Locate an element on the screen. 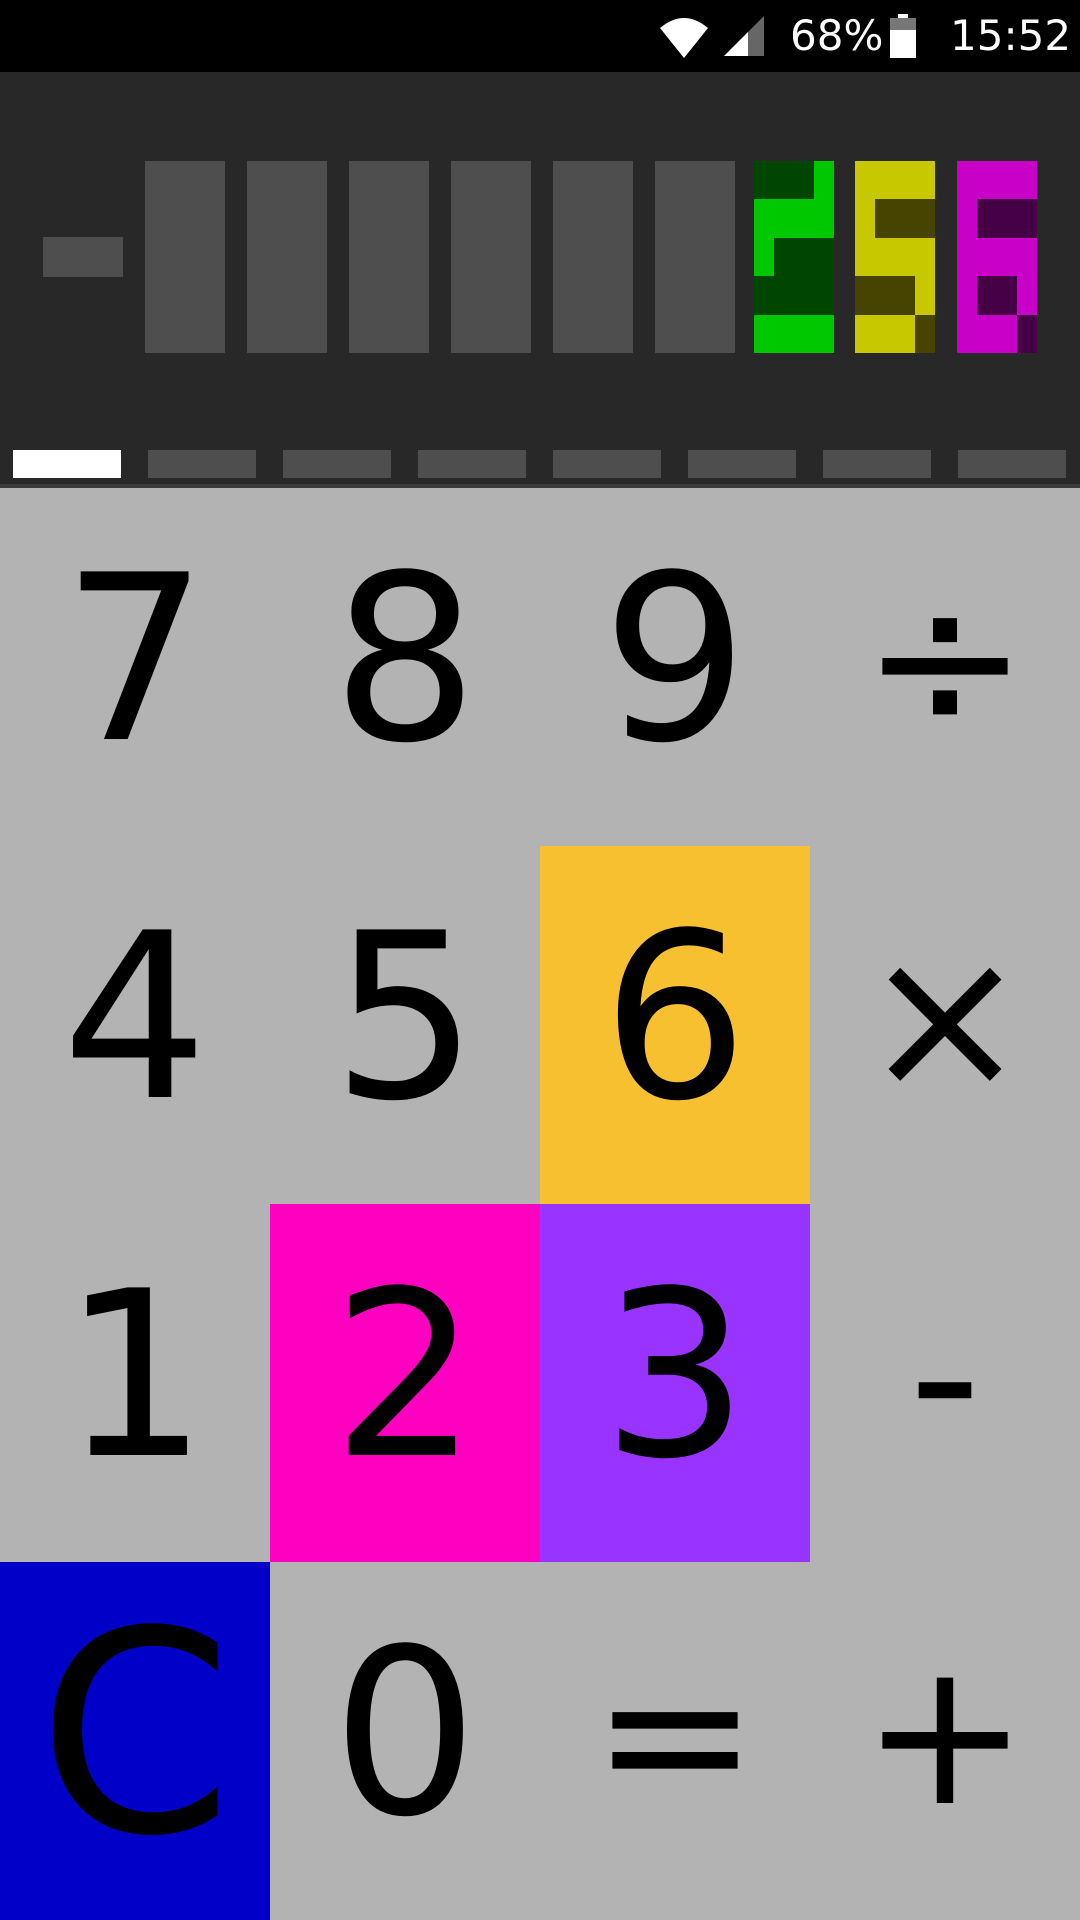  key-5: 5 is located at coordinates (405, 1025).